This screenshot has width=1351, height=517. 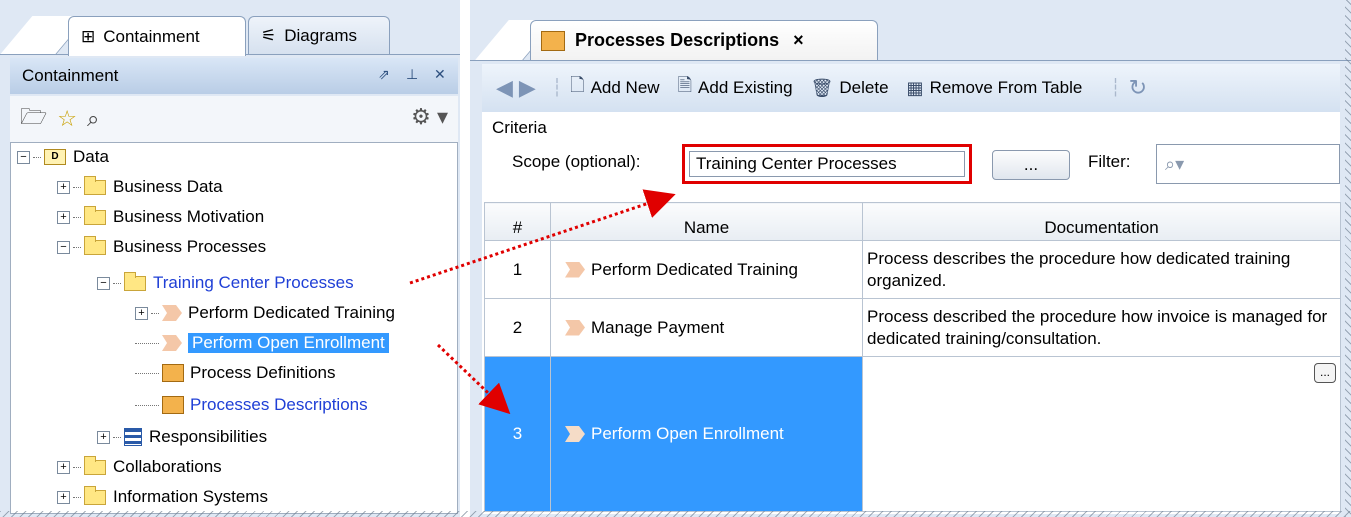 What do you see at coordinates (706, 327) in the screenshot?
I see `row-name-cell: Manage Payment` at bounding box center [706, 327].